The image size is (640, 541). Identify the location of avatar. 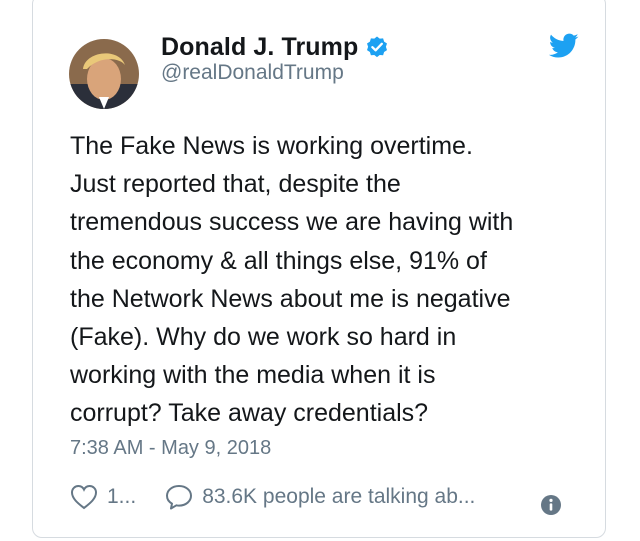
(104, 74).